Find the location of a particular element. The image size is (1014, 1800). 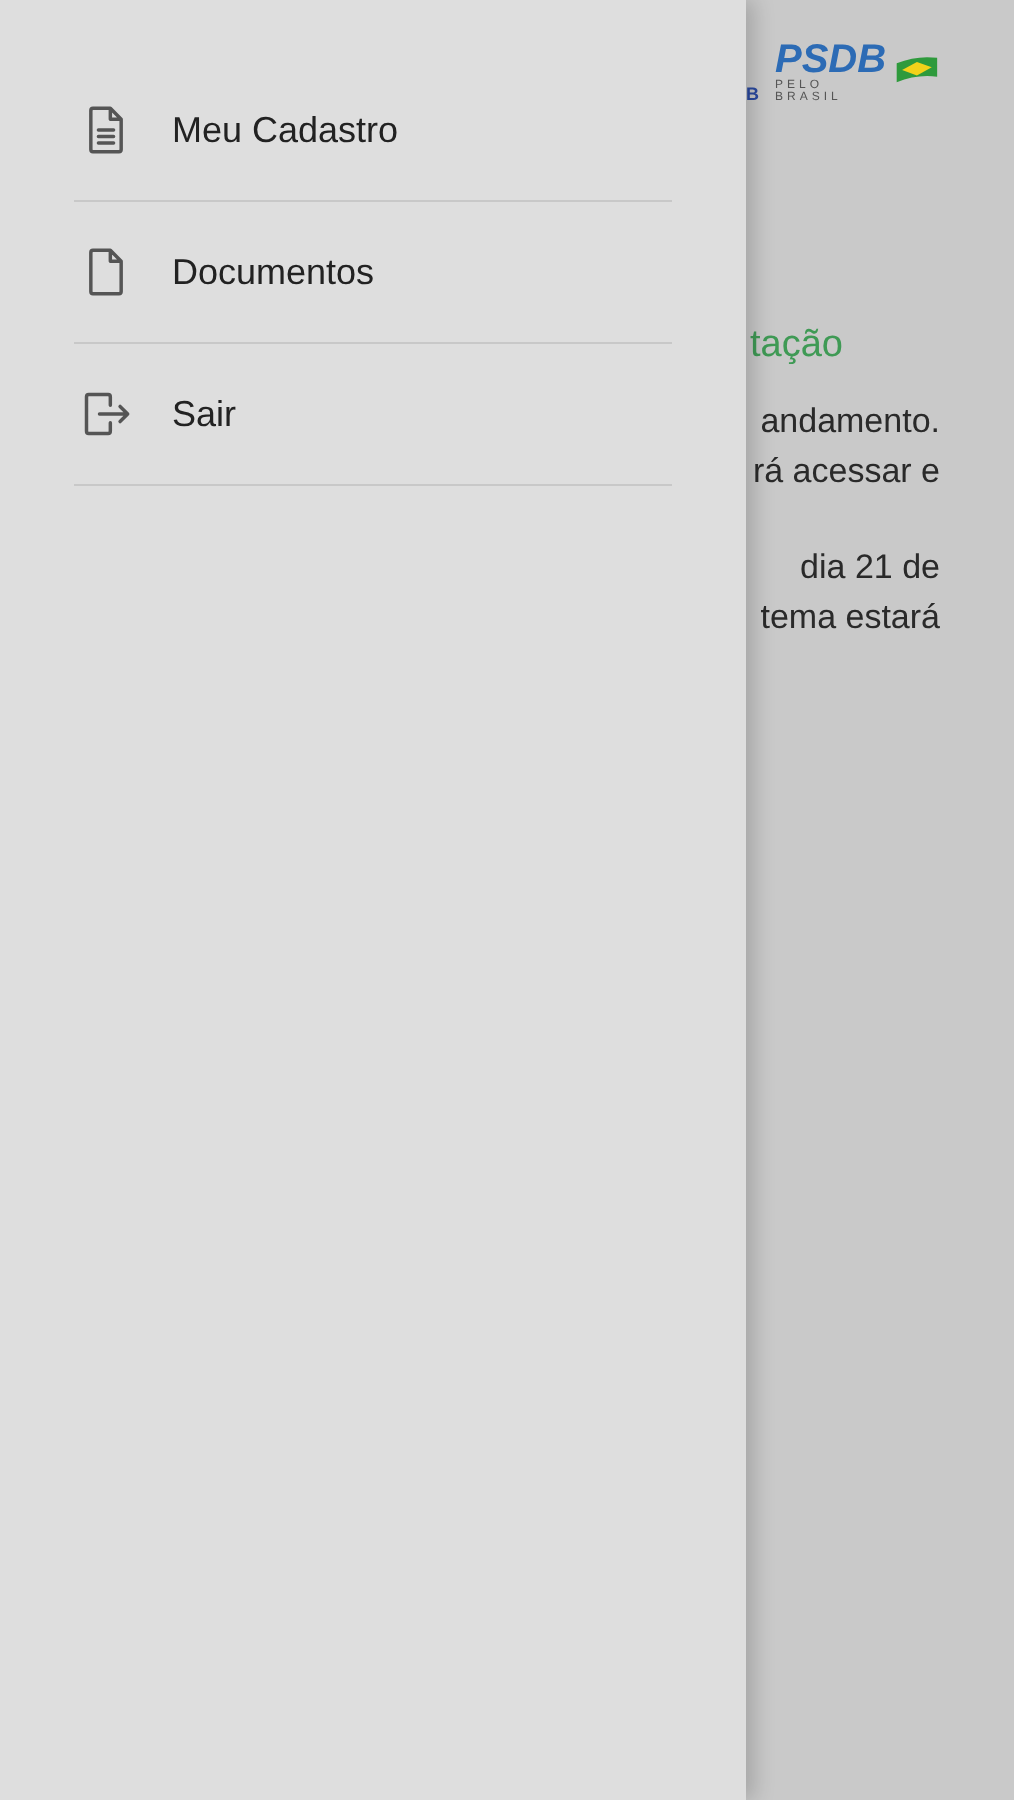

paragraph-line: andamento. is located at coordinates (849, 422).